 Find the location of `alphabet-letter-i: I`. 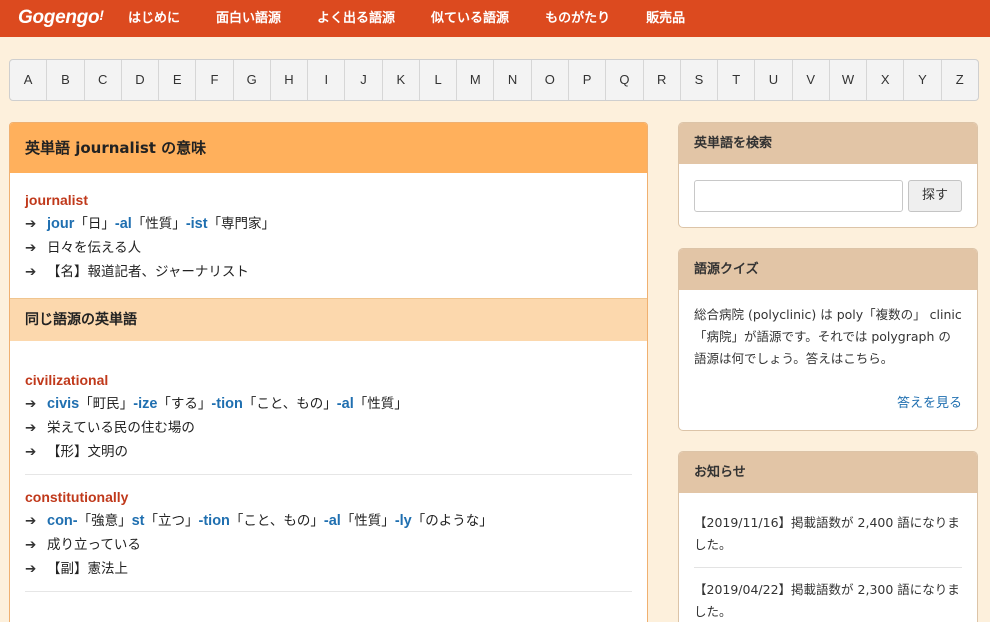

alphabet-letter-i: I is located at coordinates (327, 80).